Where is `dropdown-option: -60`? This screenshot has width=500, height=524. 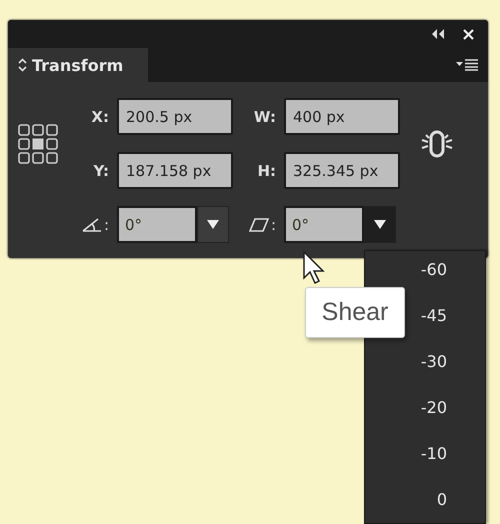
dropdown-option: -60 is located at coordinates (433, 270).